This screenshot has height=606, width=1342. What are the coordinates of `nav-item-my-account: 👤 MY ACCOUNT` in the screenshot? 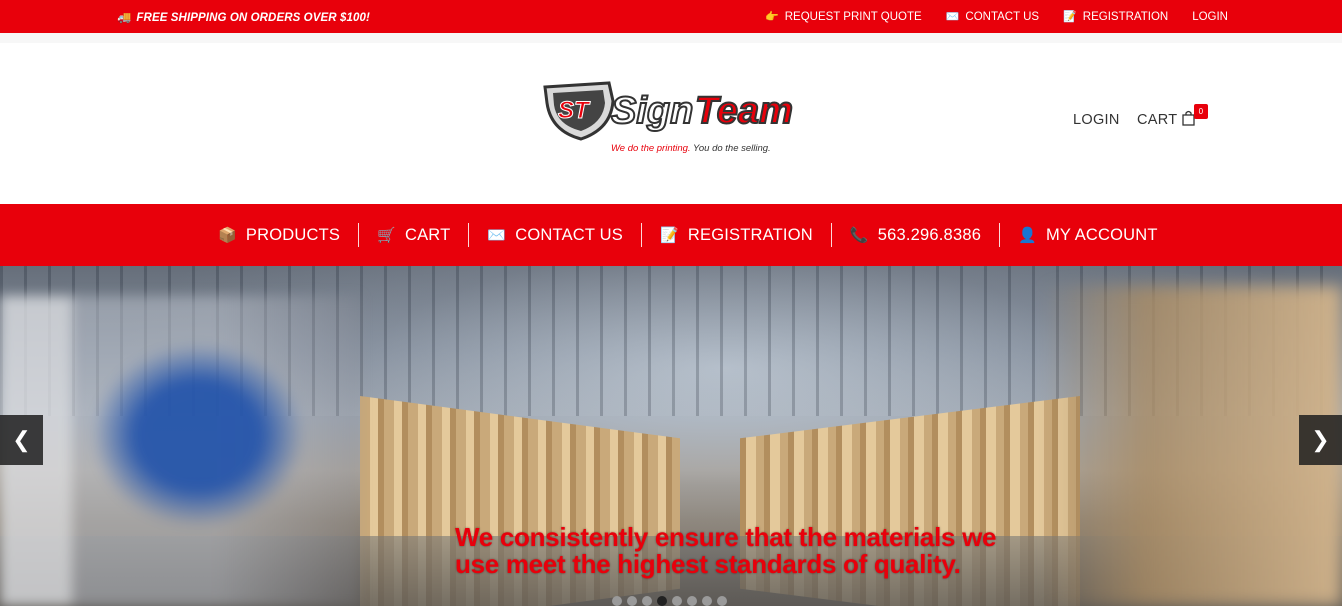 It's located at (1088, 235).